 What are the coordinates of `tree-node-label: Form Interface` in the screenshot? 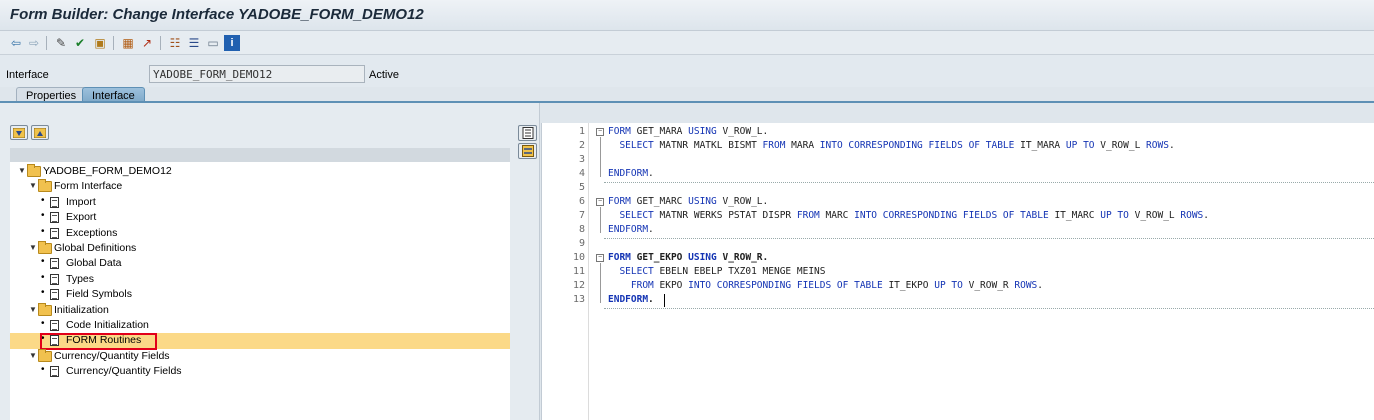 It's located at (88, 186).